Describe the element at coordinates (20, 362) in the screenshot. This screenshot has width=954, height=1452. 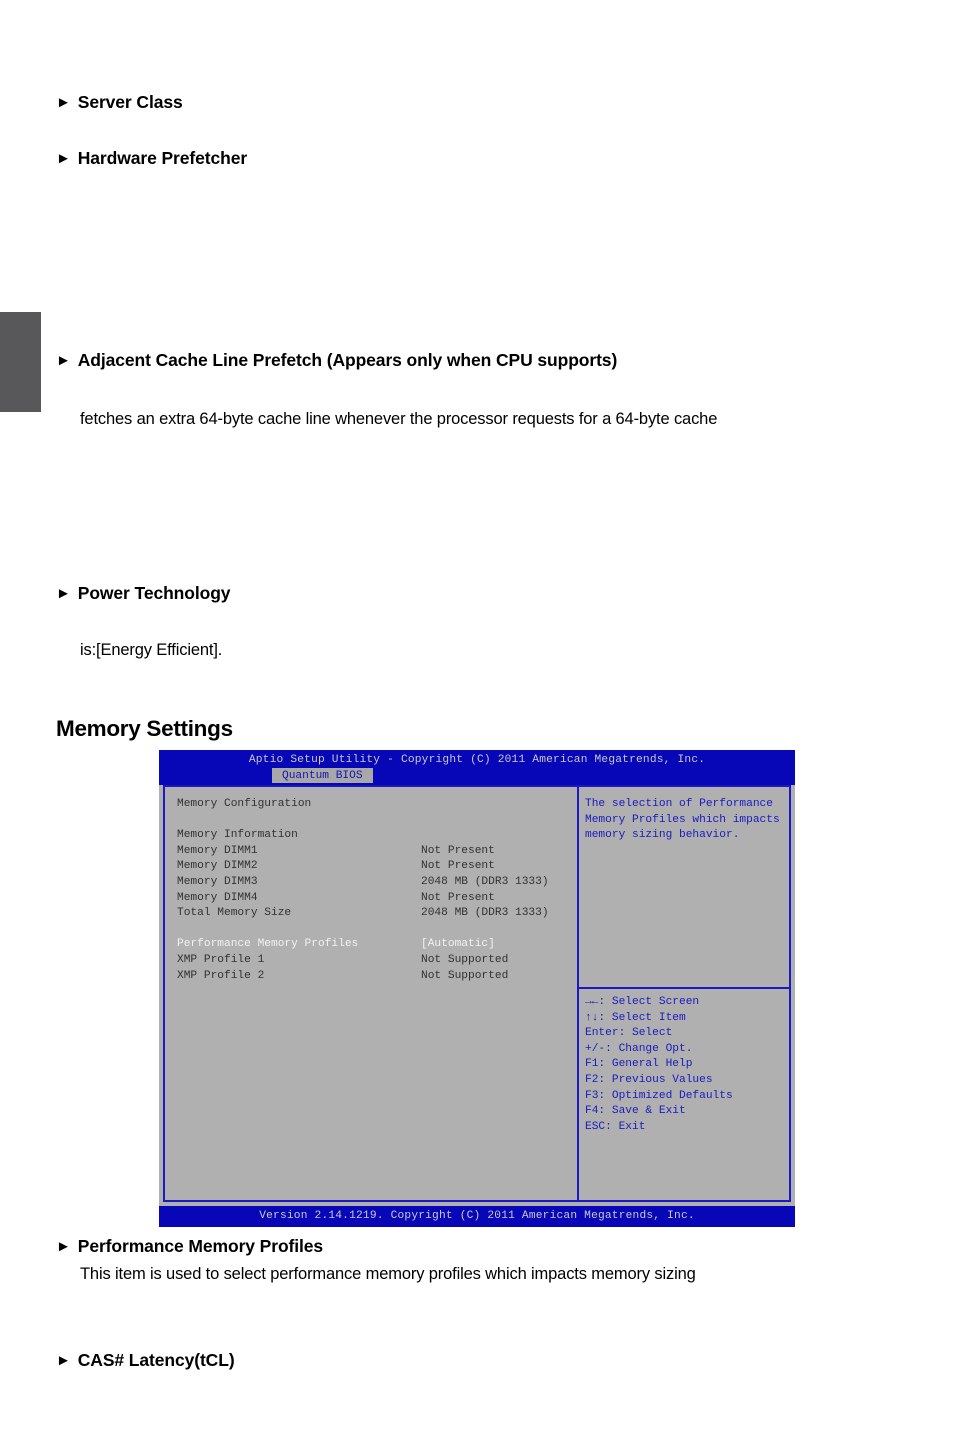
I see `section-edge-tab` at that location.